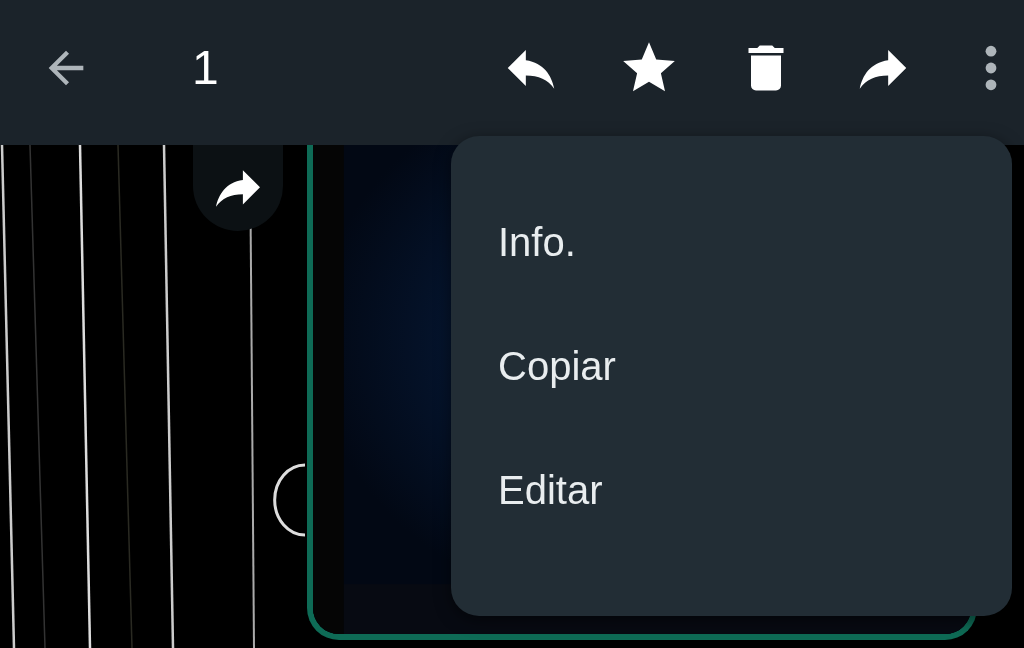 The image size is (1024, 648). Describe the element at coordinates (550, 490) in the screenshot. I see `menu-item: Editar` at that location.